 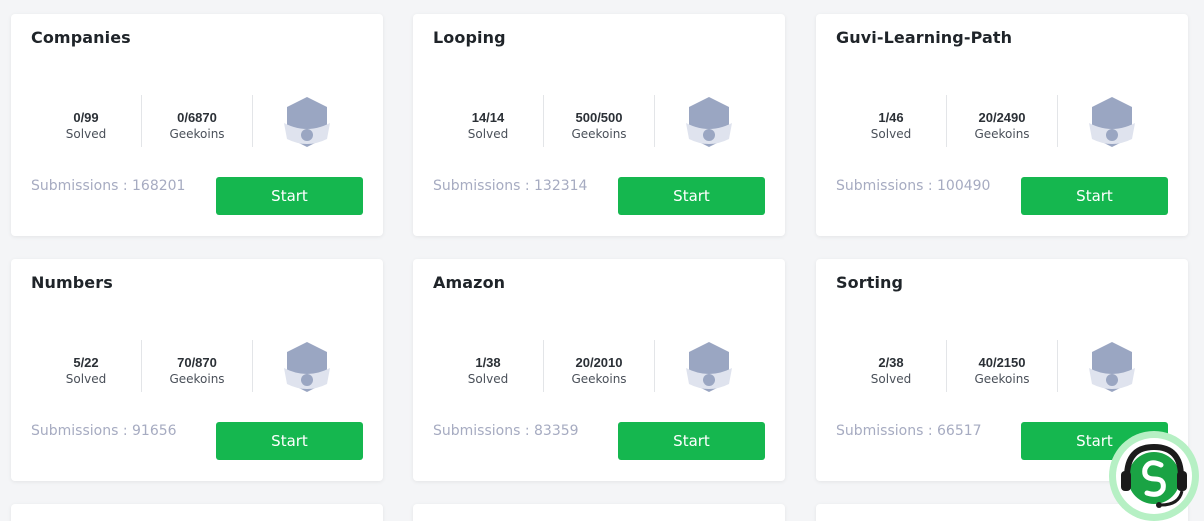 I want to click on solved-stat: 2/38 Solved, so click(x=891, y=371).